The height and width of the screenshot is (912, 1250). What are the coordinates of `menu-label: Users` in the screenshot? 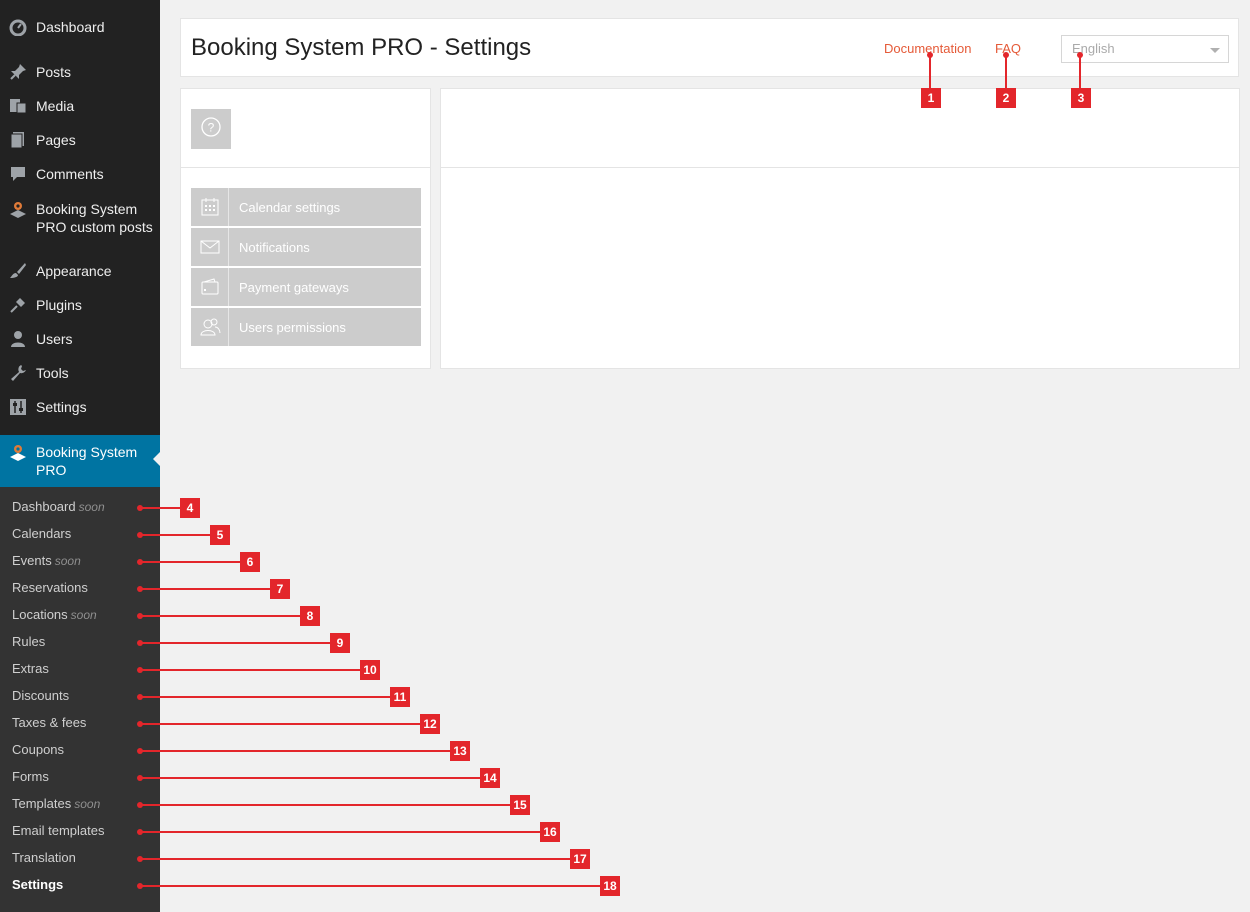 It's located at (54, 339).